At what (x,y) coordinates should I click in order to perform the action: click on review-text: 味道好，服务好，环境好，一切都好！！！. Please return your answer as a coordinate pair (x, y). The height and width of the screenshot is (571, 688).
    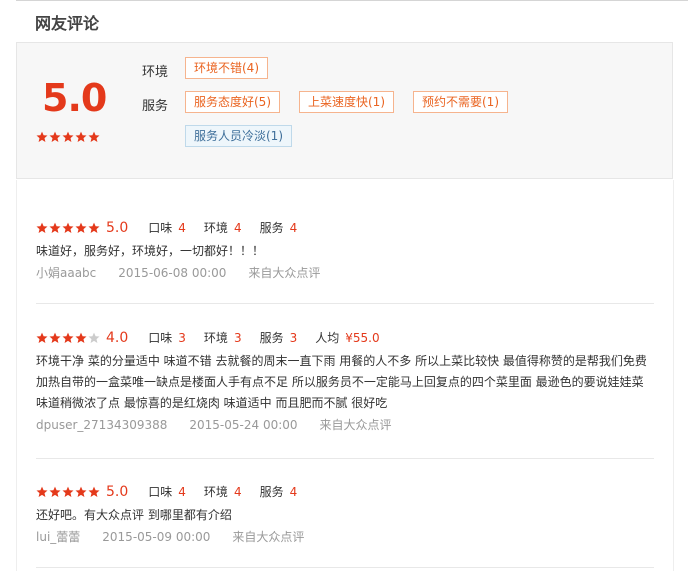
    Looking at the image, I should click on (150, 251).